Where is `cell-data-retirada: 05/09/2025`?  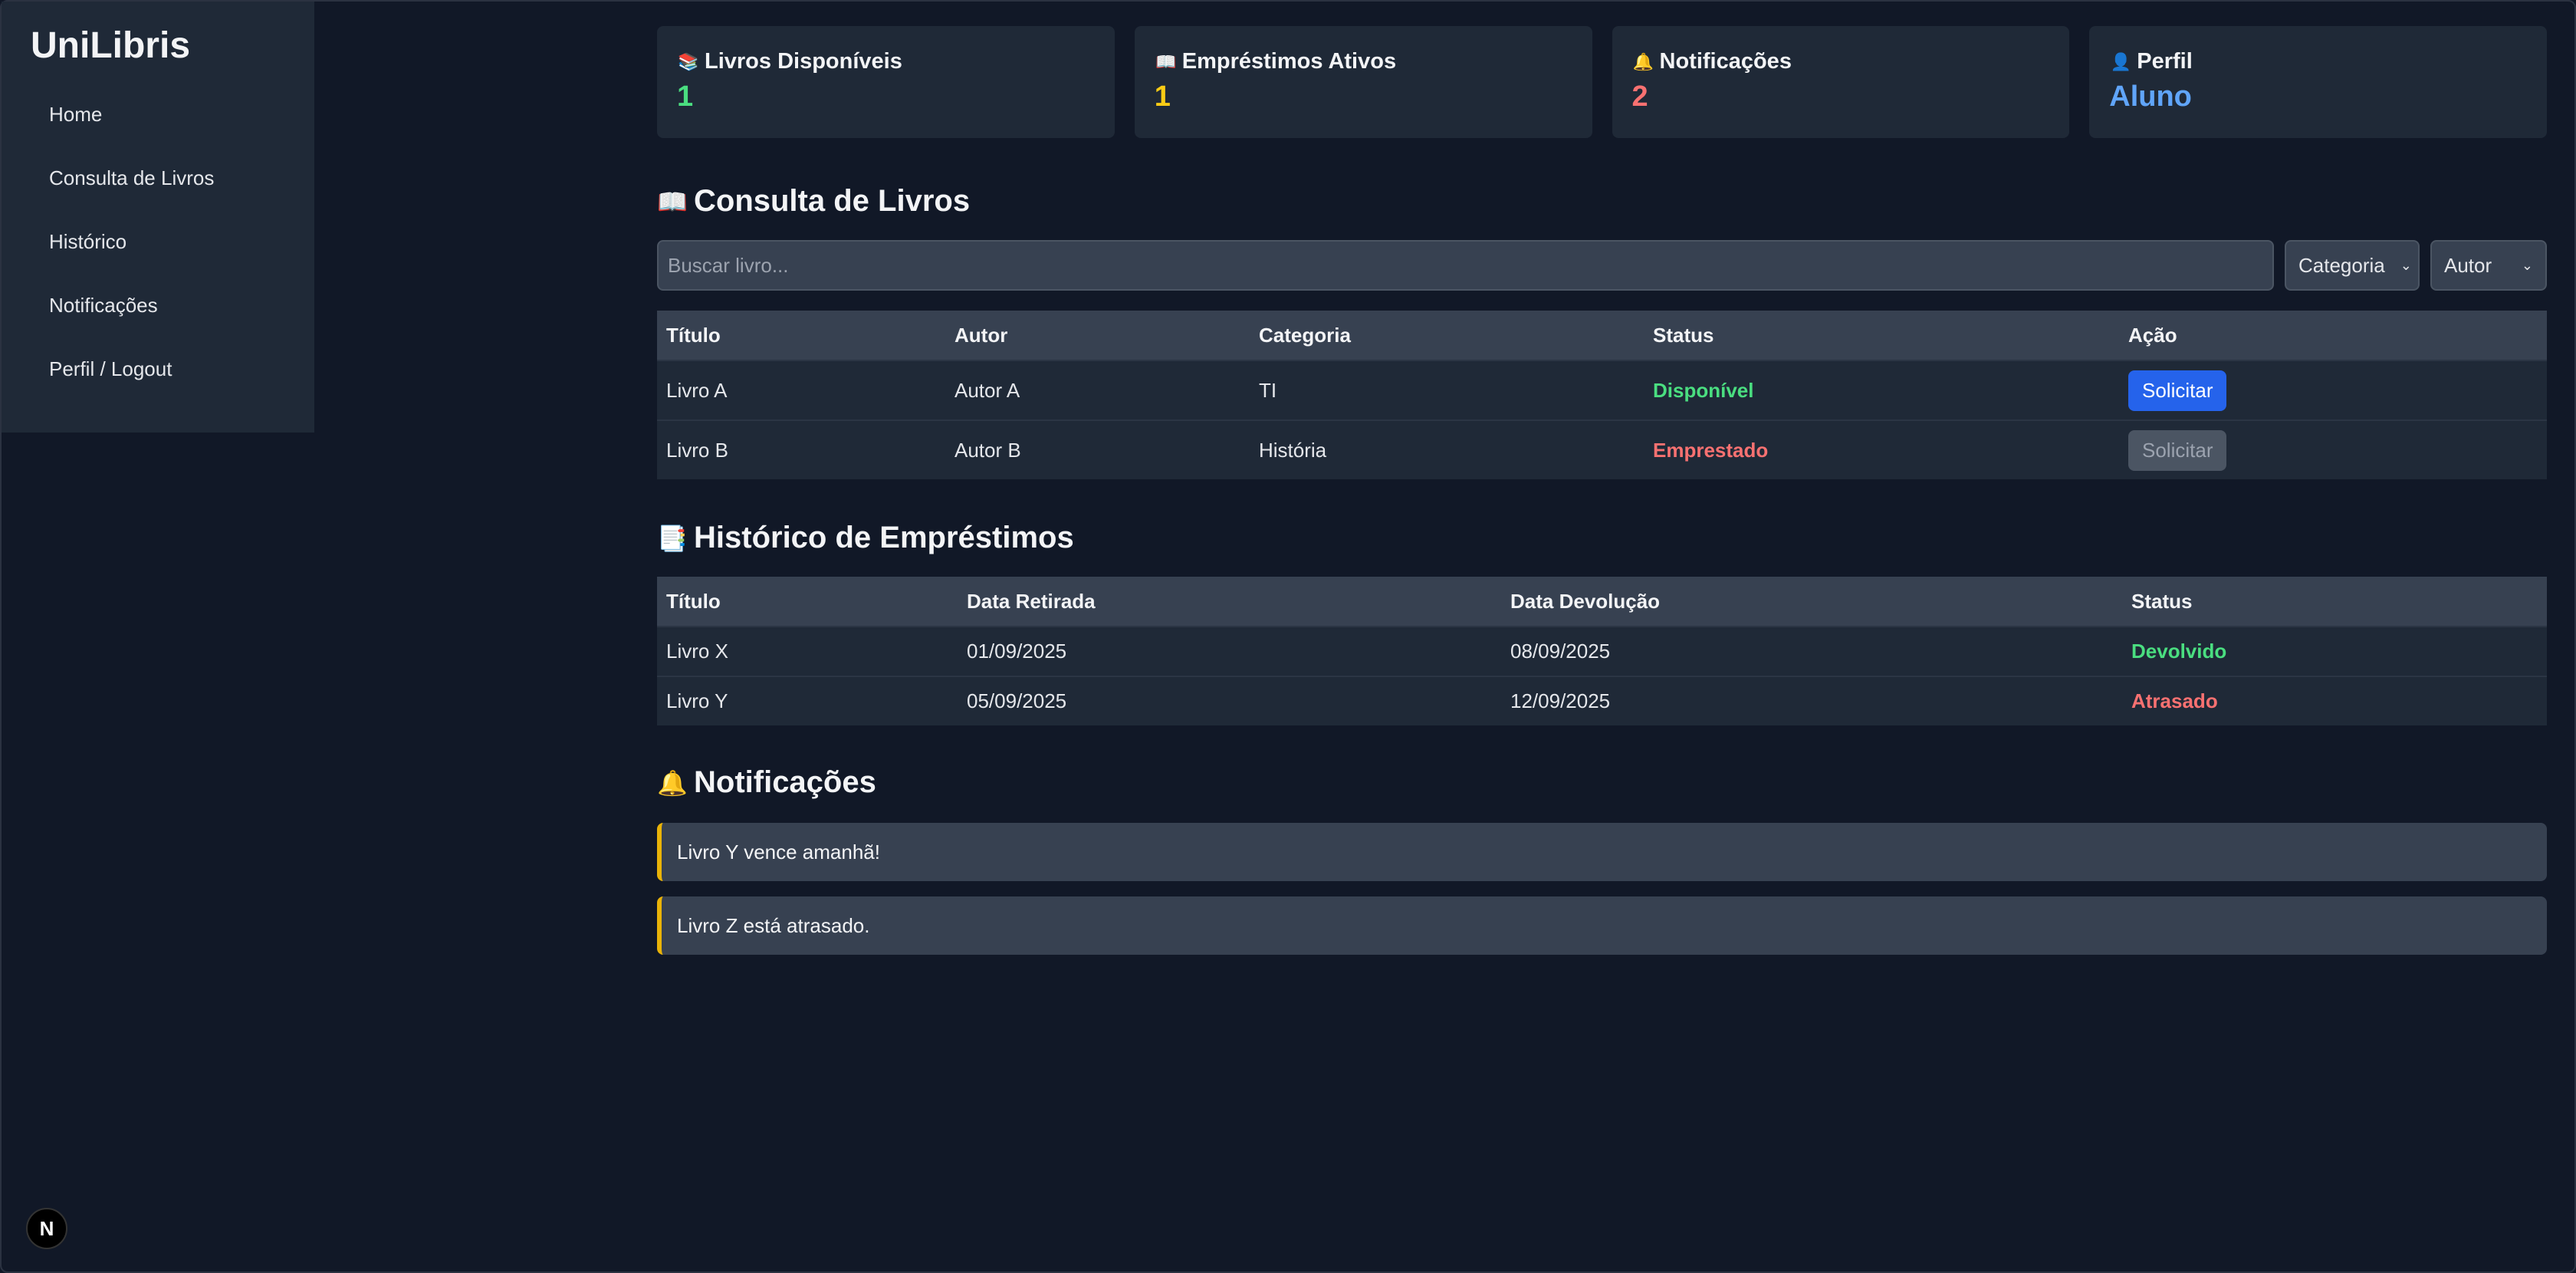 cell-data-retirada: 05/09/2025 is located at coordinates (1229, 700).